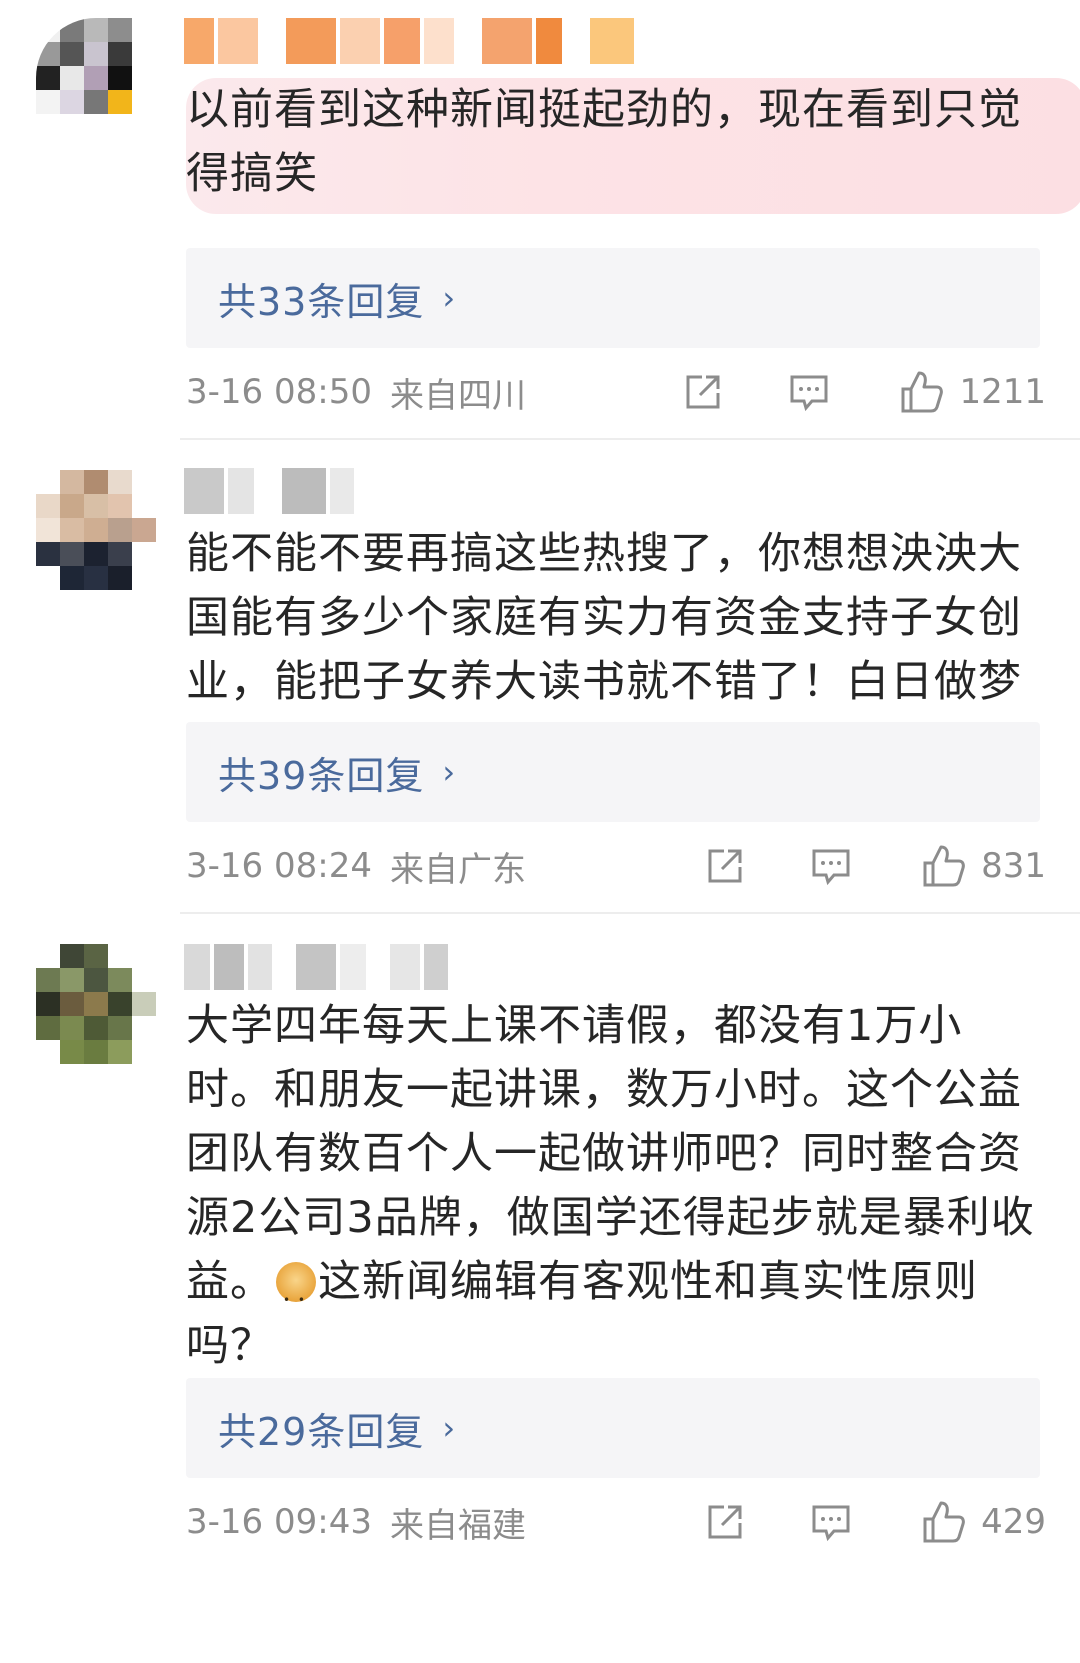  What do you see at coordinates (279, 866) in the screenshot?
I see `comment-time: 3-16 08:24` at bounding box center [279, 866].